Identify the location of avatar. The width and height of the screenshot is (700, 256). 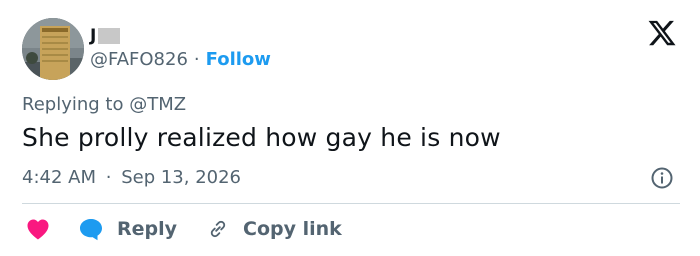
(53, 49).